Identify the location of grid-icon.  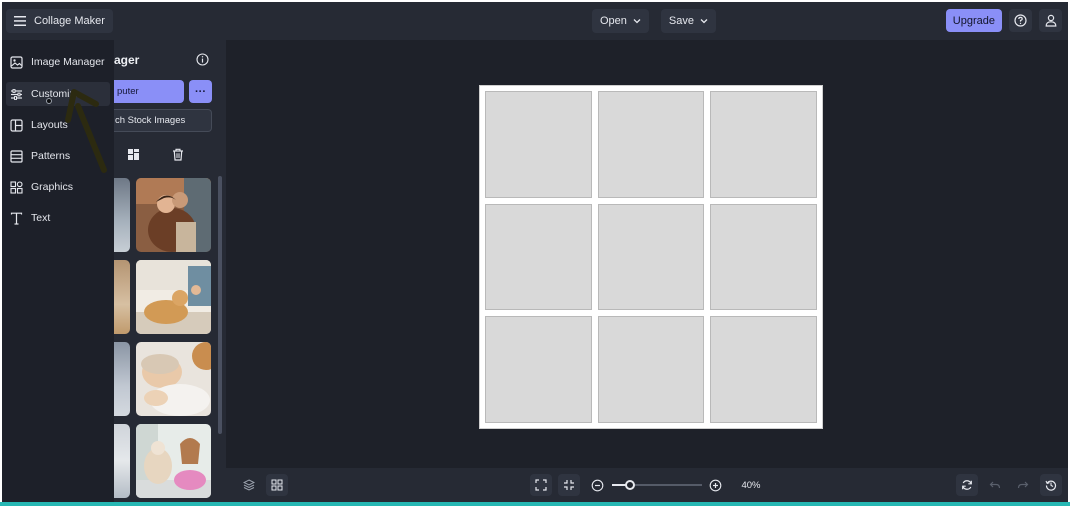
(277, 485).